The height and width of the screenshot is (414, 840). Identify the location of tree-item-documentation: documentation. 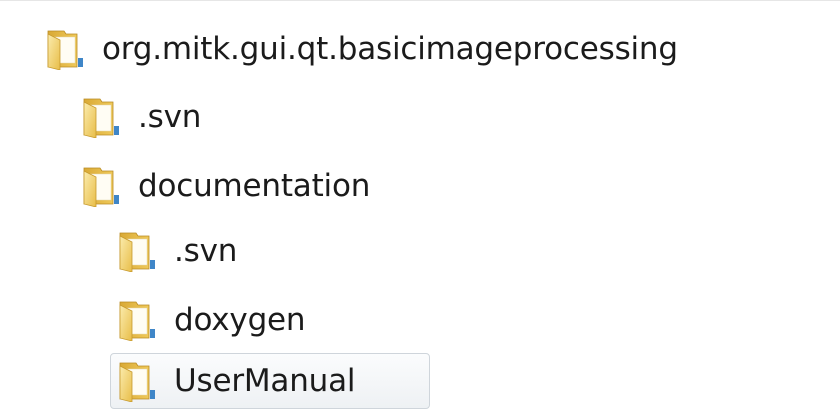
(290, 186).